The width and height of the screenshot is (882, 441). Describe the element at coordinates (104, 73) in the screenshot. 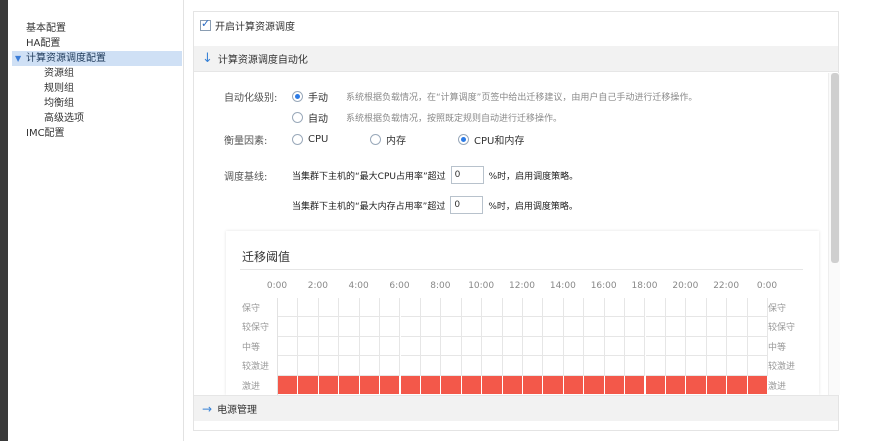

I see `sidebar-item: 资源组` at that location.